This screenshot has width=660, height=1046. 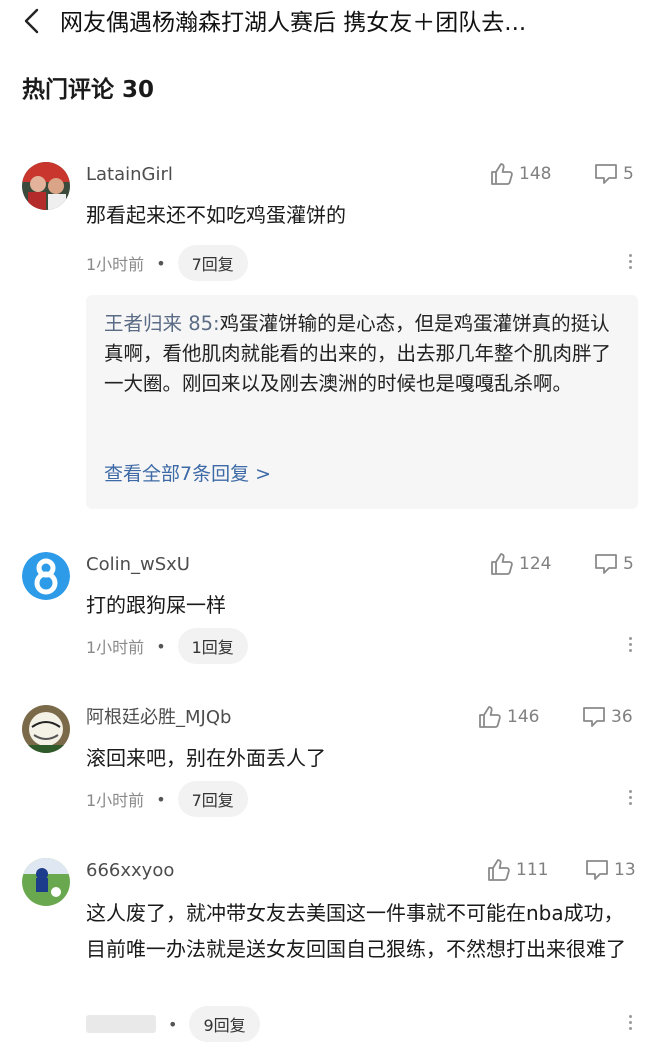 What do you see at coordinates (121, 1024) in the screenshot?
I see `comment-time-blurred` at bounding box center [121, 1024].